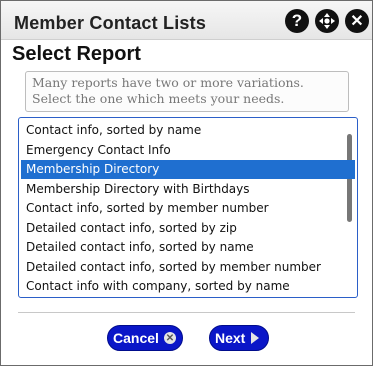  Describe the element at coordinates (297, 21) in the screenshot. I see `help-icon: ?` at that location.